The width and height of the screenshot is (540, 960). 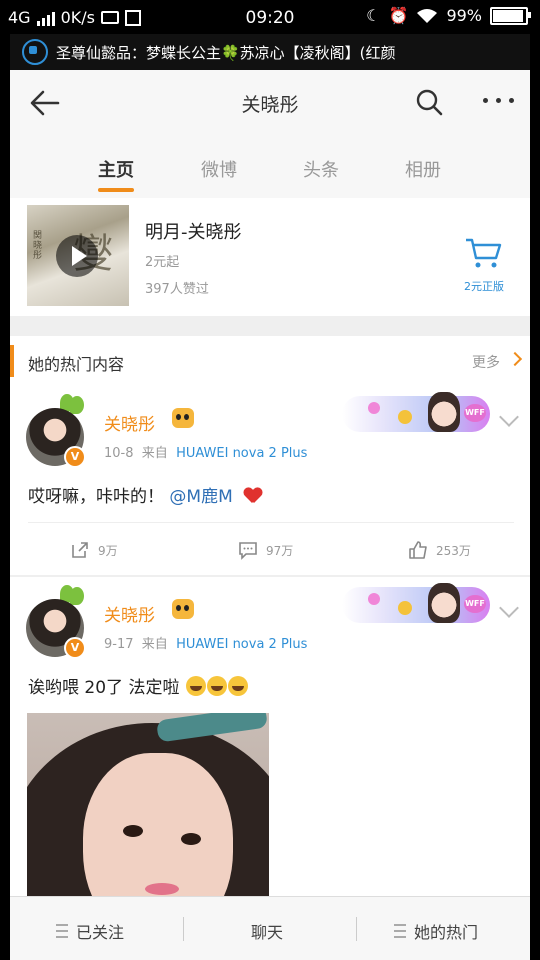 What do you see at coordinates (486, 362) in the screenshot?
I see `more-link: 更多` at bounding box center [486, 362].